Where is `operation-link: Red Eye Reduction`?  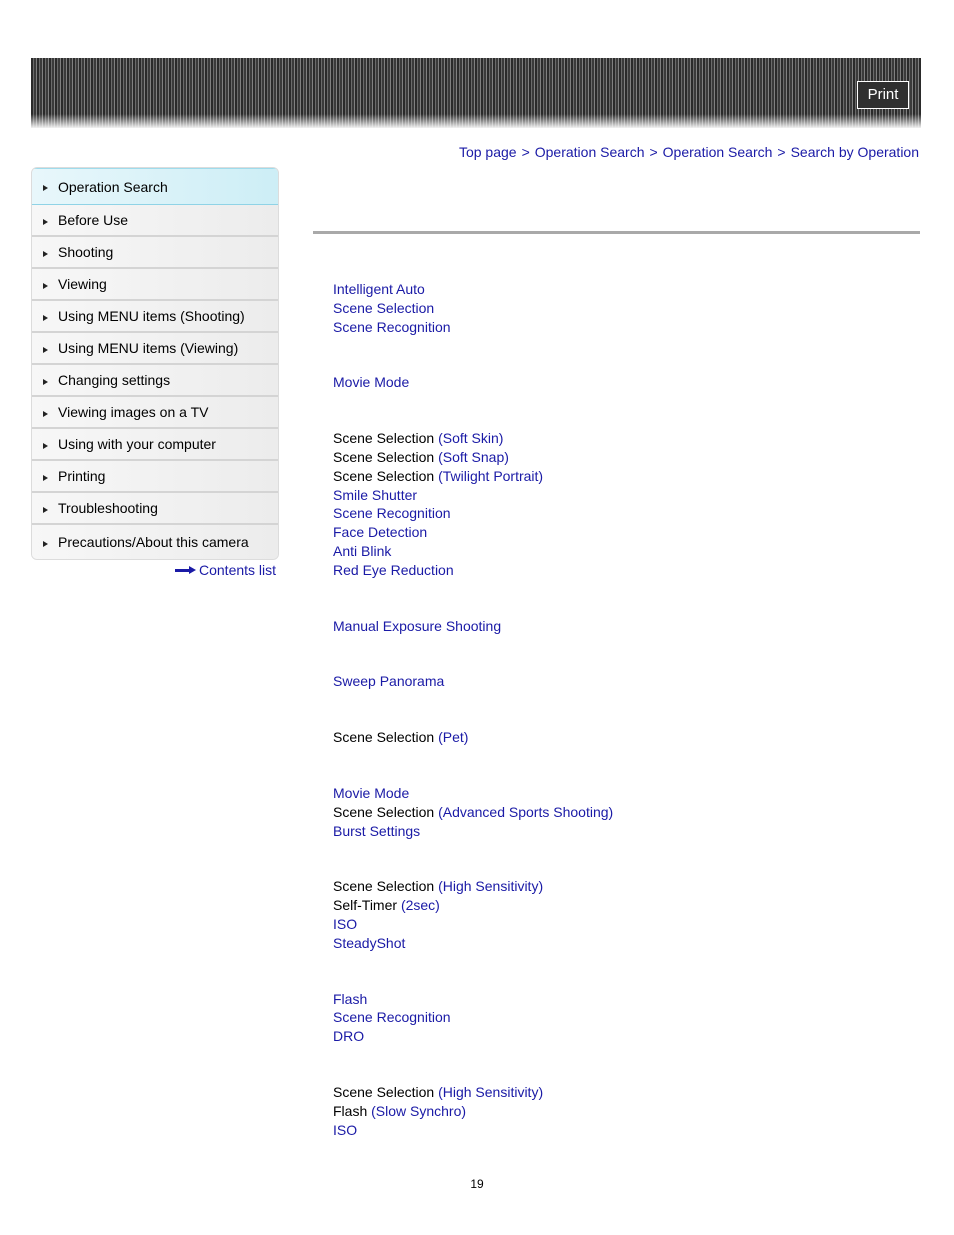 operation-link: Red Eye Reduction is located at coordinates (393, 570).